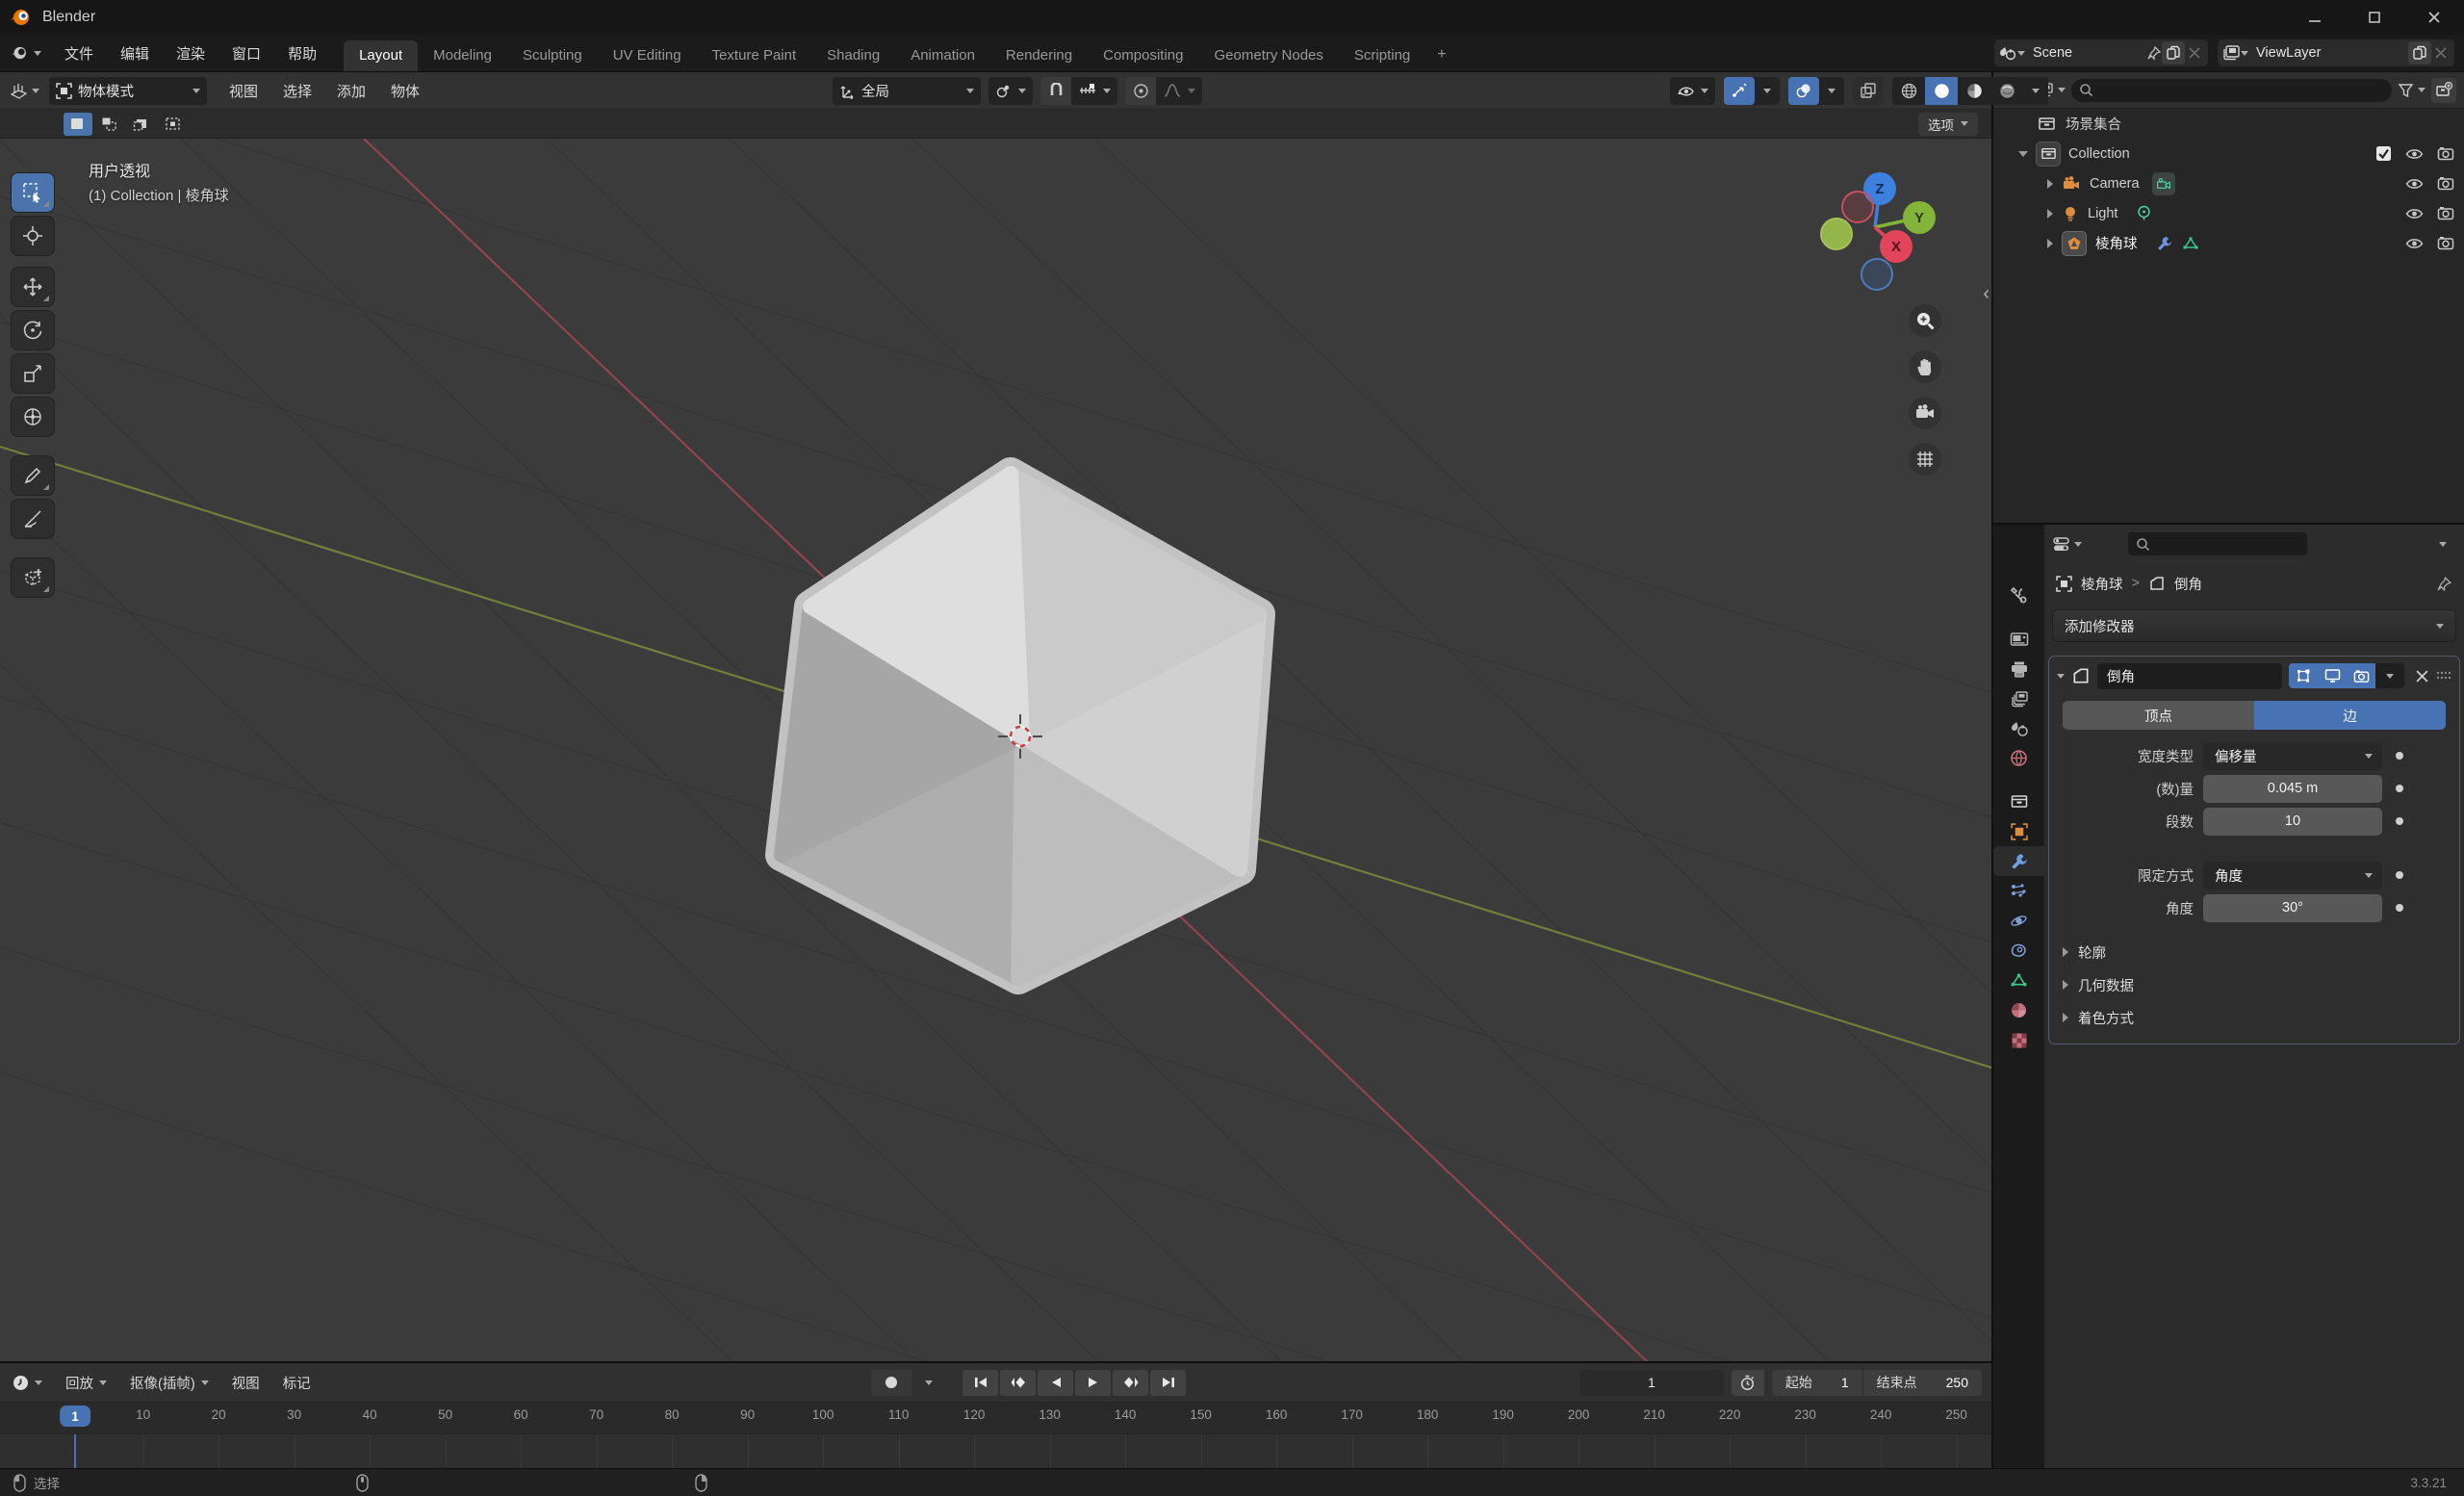  I want to click on modifier-wrench-icon, so click(2164, 243).